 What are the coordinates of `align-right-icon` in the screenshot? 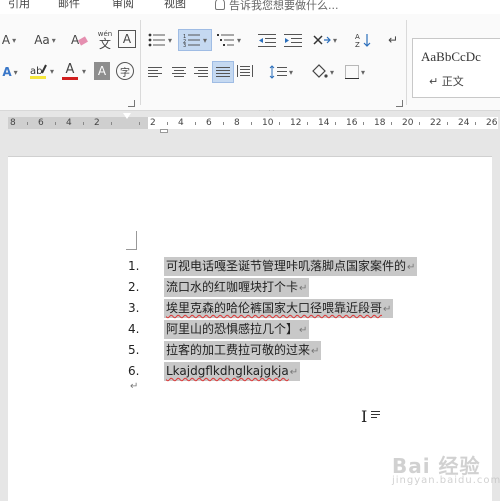 It's located at (201, 72).